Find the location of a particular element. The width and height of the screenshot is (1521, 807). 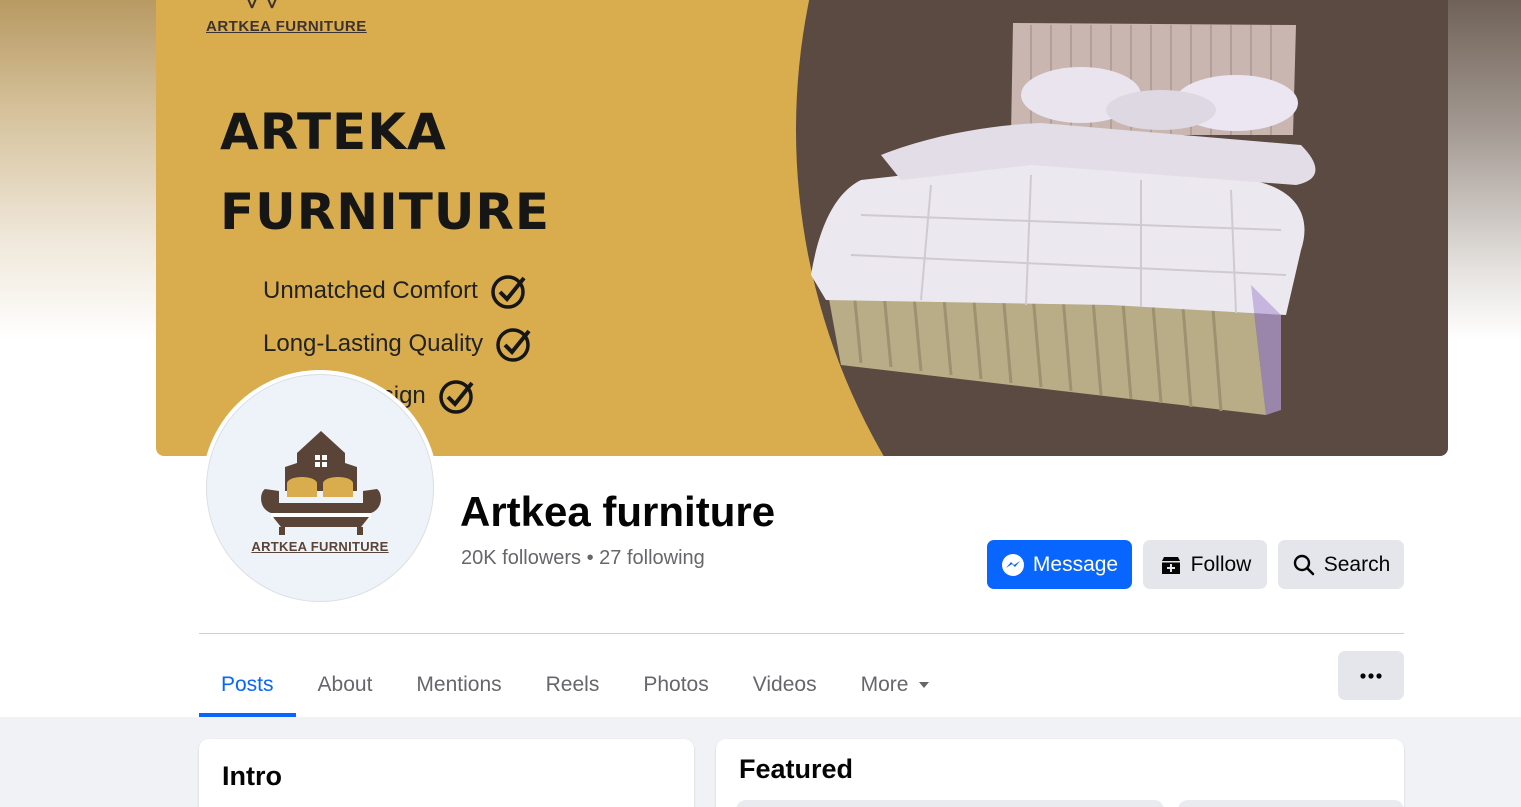

tab-reels: Reels is located at coordinates (573, 684).